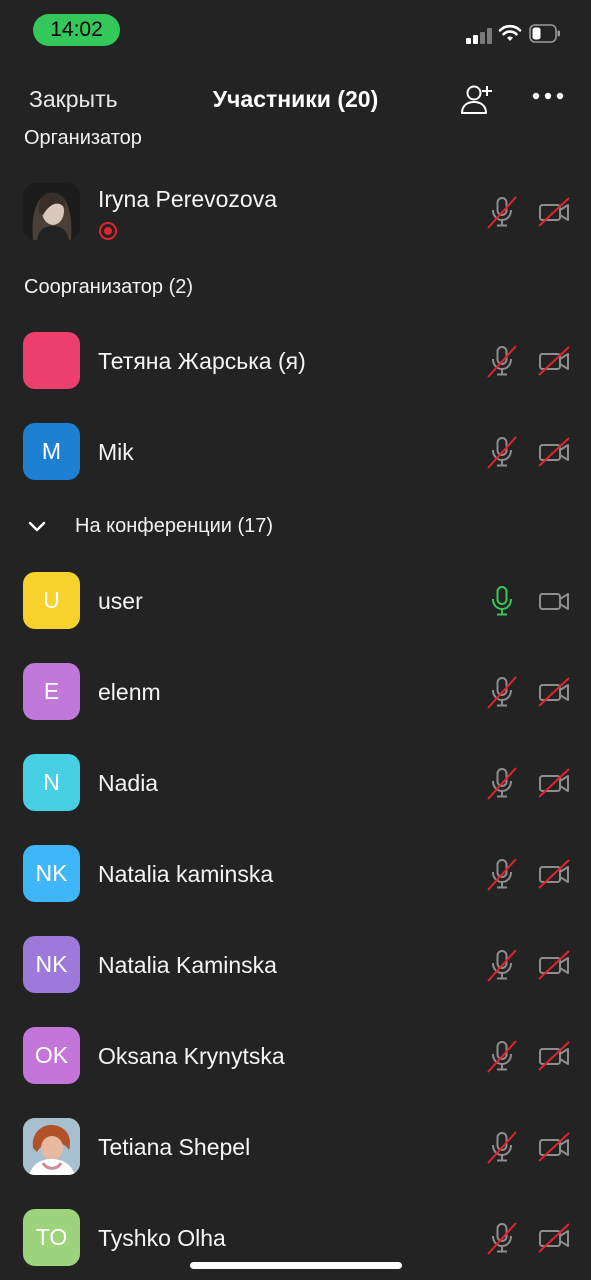  I want to click on add-person-icon, so click(477, 99).